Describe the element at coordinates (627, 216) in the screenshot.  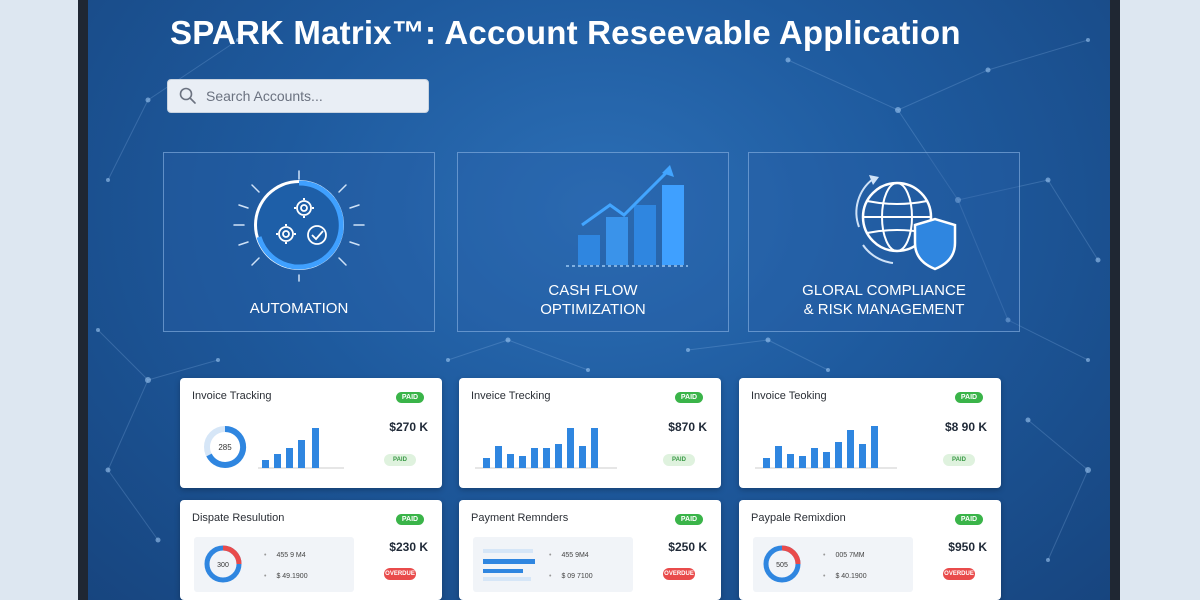
I see `growth-chart-icon` at that location.